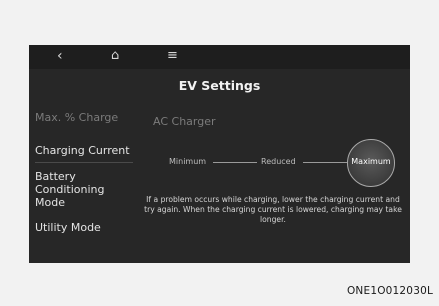 This screenshot has width=439, height=306. Describe the element at coordinates (184, 121) in the screenshot. I see `section-header: AC Charger` at that location.